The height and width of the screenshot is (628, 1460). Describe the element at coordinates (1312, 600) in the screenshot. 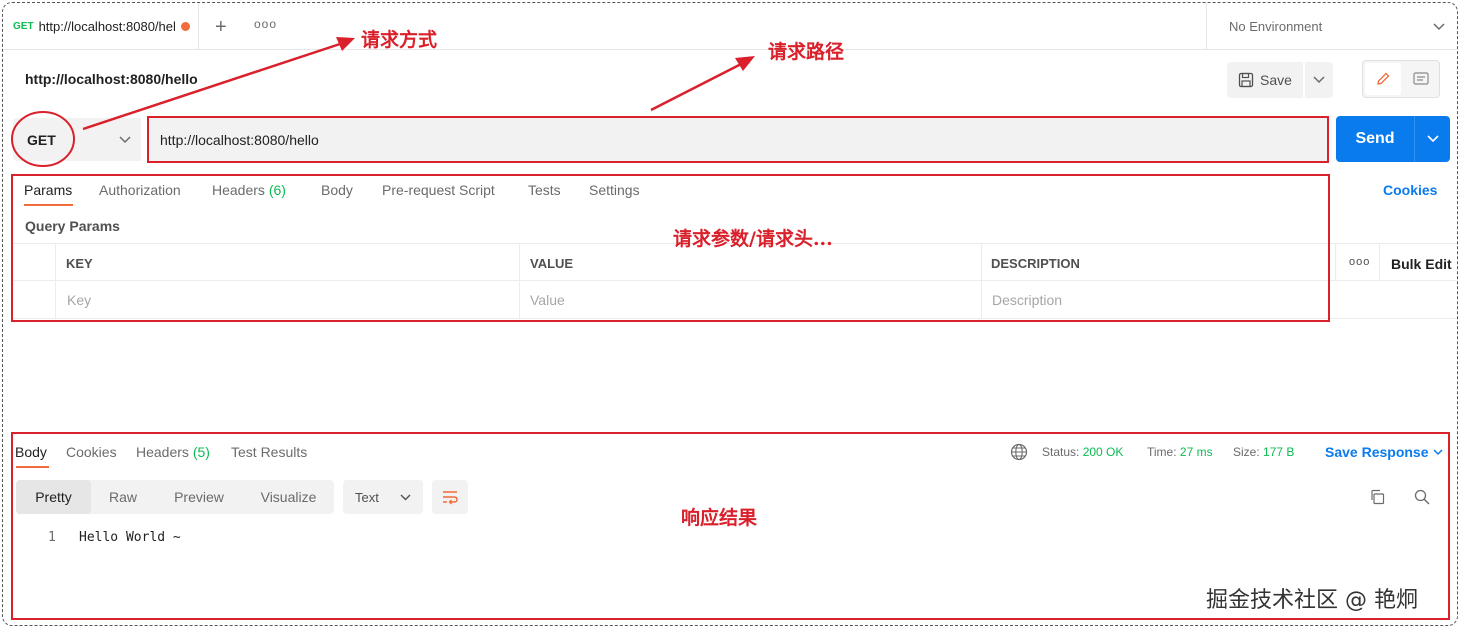

I see `watermark: 掘金技术社区 @ 艳炯` at that location.